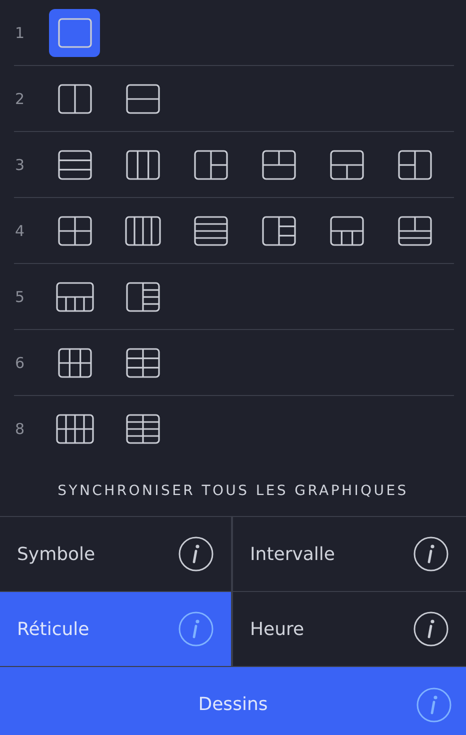 This screenshot has height=735, width=466. What do you see at coordinates (20, 165) in the screenshot?
I see `layout-count: 3` at bounding box center [20, 165].